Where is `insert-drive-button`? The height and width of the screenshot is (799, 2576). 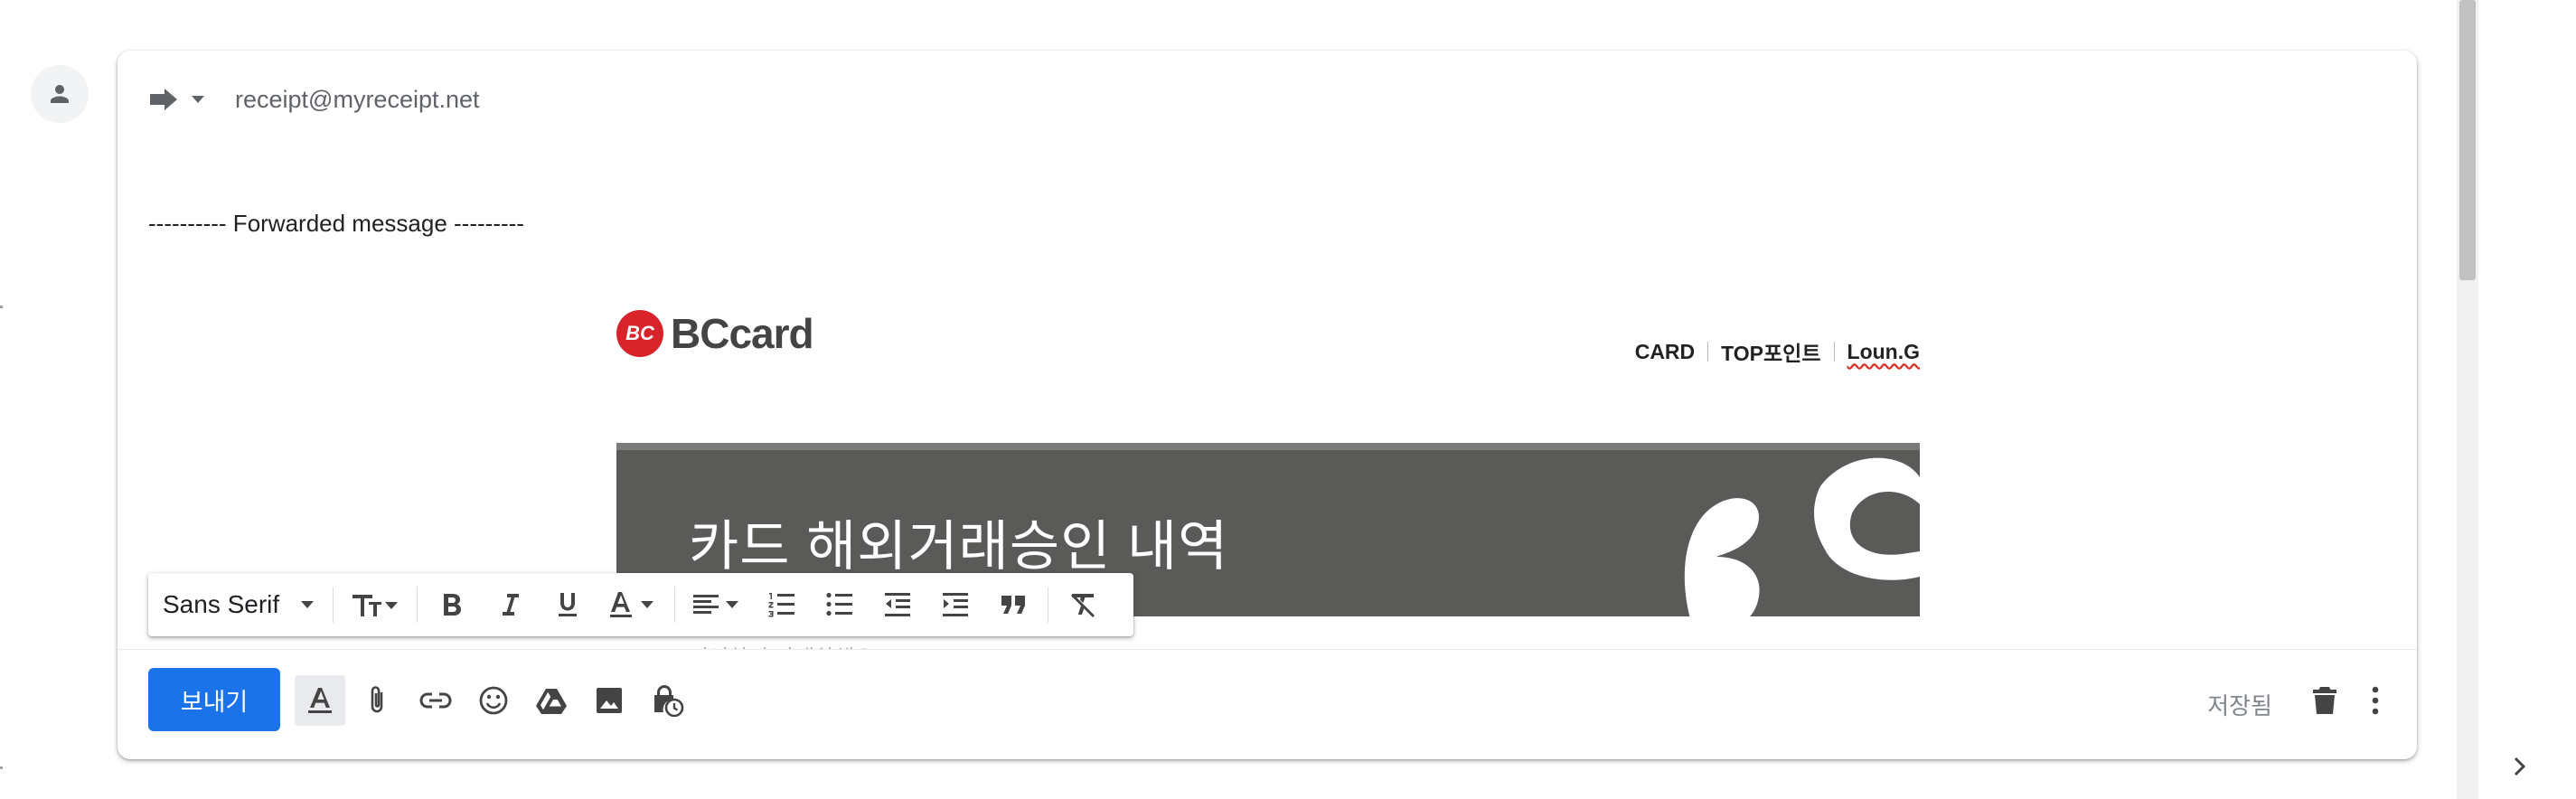
insert-drive-button is located at coordinates (551, 700).